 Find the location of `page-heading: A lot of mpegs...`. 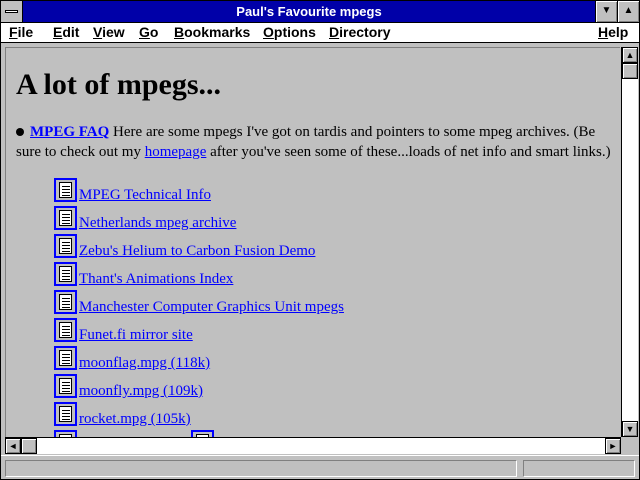

page-heading: A lot of mpegs... is located at coordinates (118, 84).